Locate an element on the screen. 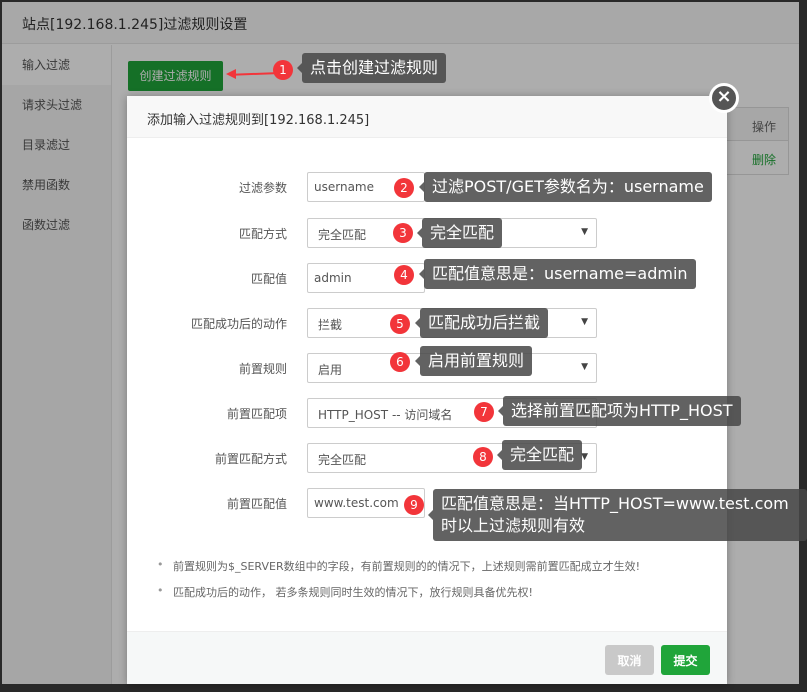  annotation-badge-5: 5 is located at coordinates (400, 324).